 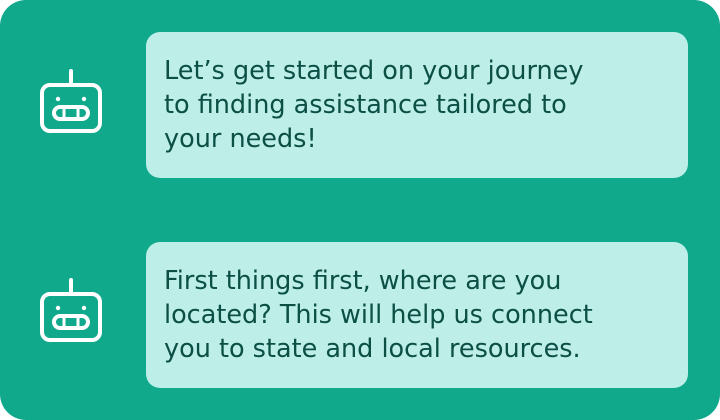 What do you see at coordinates (372, 349) in the screenshot?
I see `message-line: you to state and local resources.` at bounding box center [372, 349].